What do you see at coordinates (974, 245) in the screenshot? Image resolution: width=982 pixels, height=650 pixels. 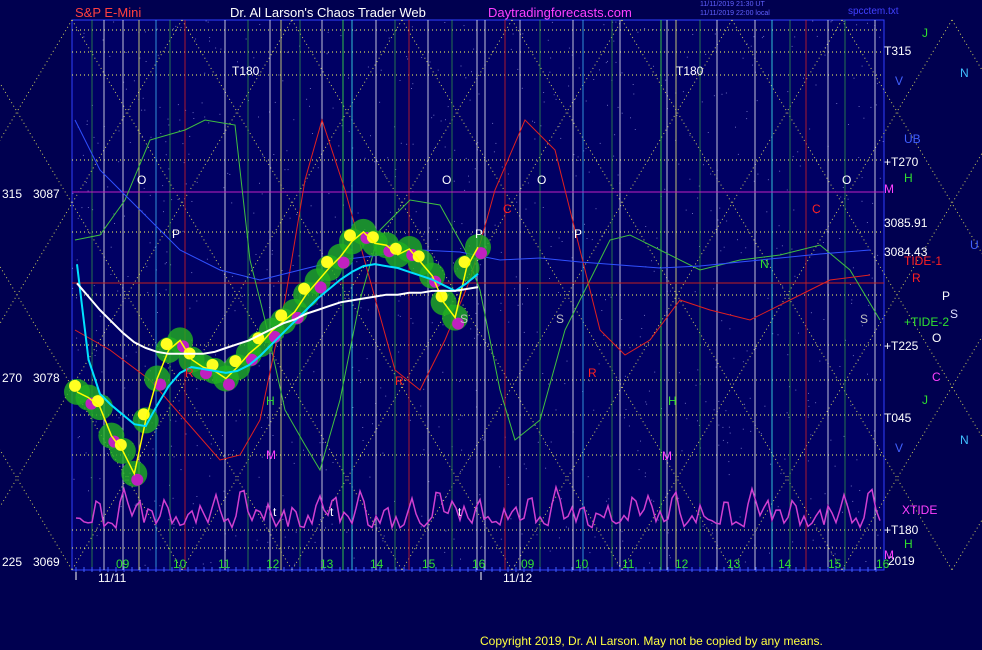 I see `planet-label: U` at bounding box center [974, 245].